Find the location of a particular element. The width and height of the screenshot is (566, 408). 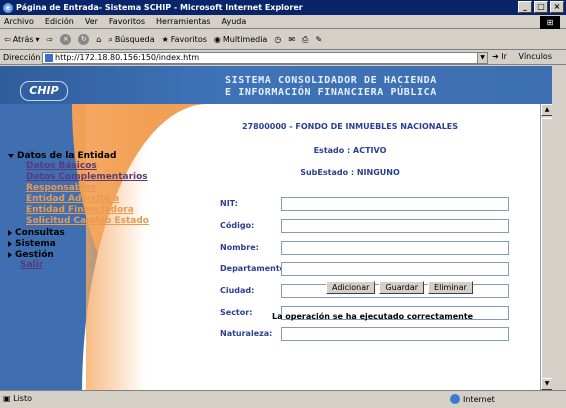

globe-icon is located at coordinates (455, 399).